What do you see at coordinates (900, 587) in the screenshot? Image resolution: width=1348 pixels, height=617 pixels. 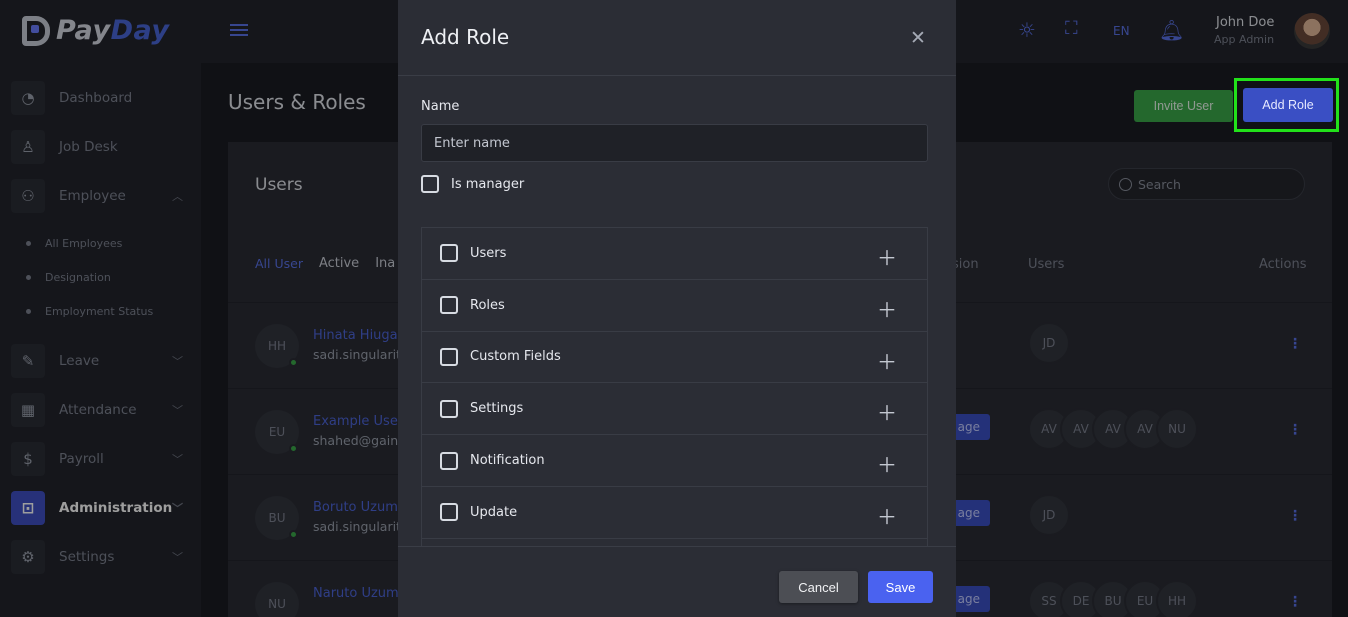 I see `save-button: Save` at bounding box center [900, 587].